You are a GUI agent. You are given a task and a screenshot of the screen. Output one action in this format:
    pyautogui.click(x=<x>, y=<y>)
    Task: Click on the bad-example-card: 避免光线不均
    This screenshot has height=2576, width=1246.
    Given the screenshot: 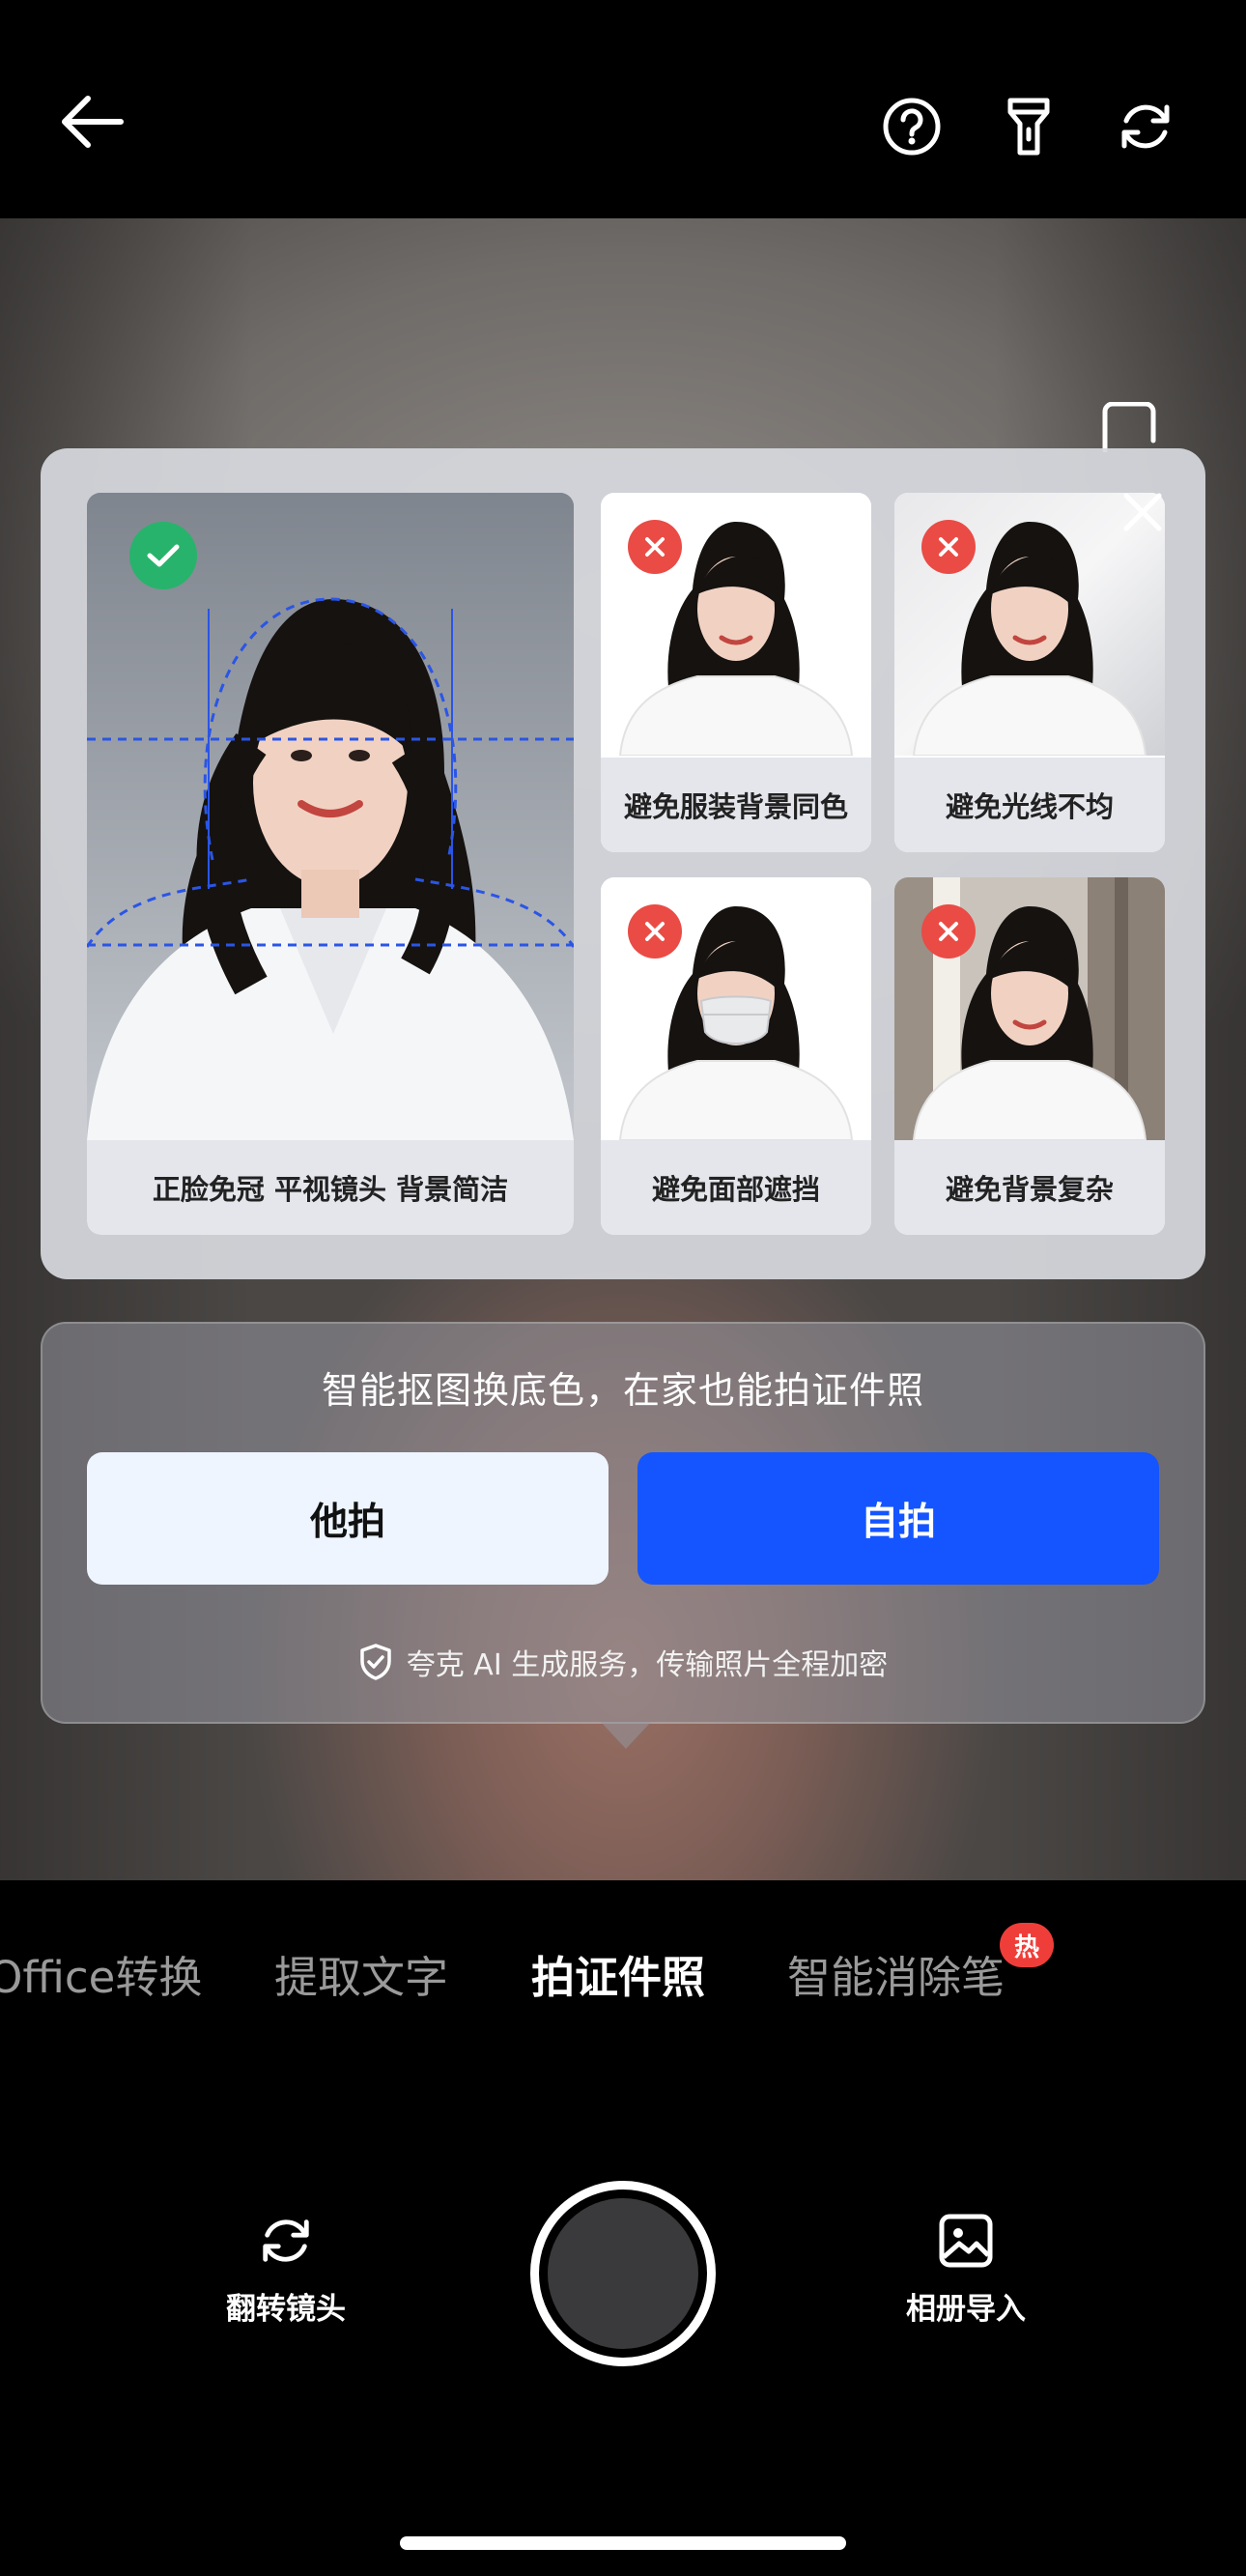 What is the action you would take?
    pyautogui.click(x=1029, y=673)
    